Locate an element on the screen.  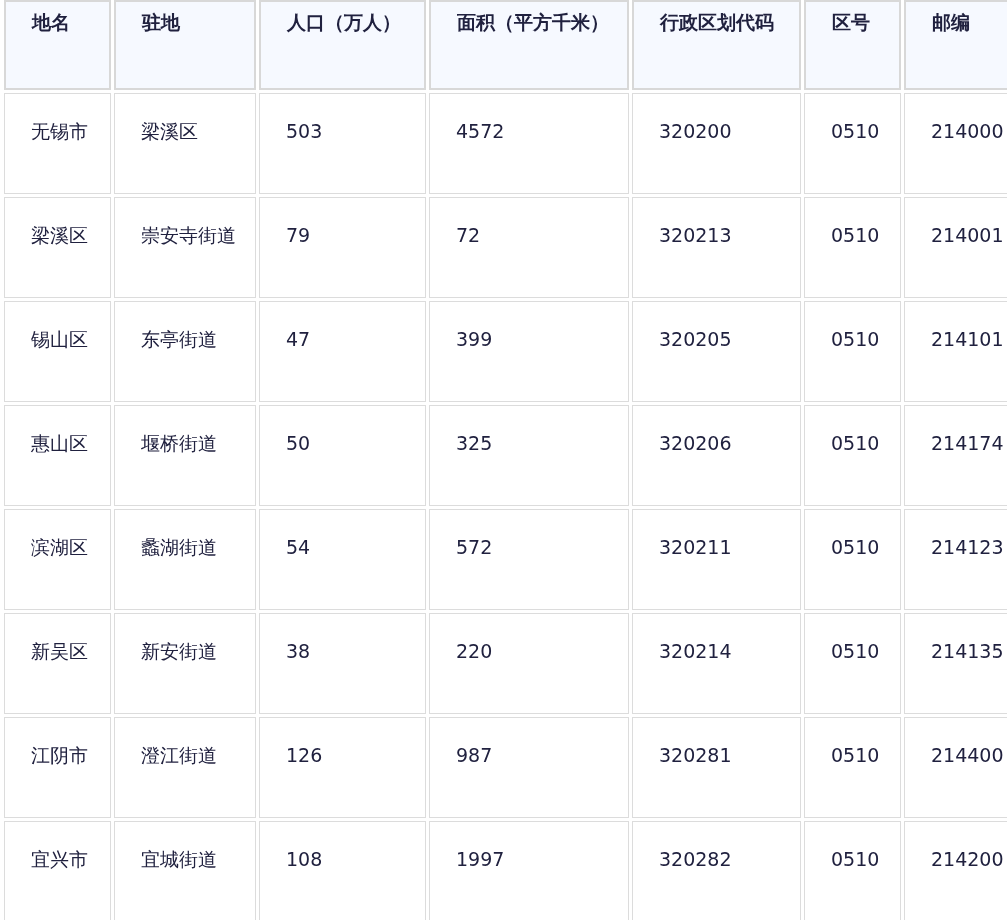
table-cell: 320206 is located at coordinates (716, 455).